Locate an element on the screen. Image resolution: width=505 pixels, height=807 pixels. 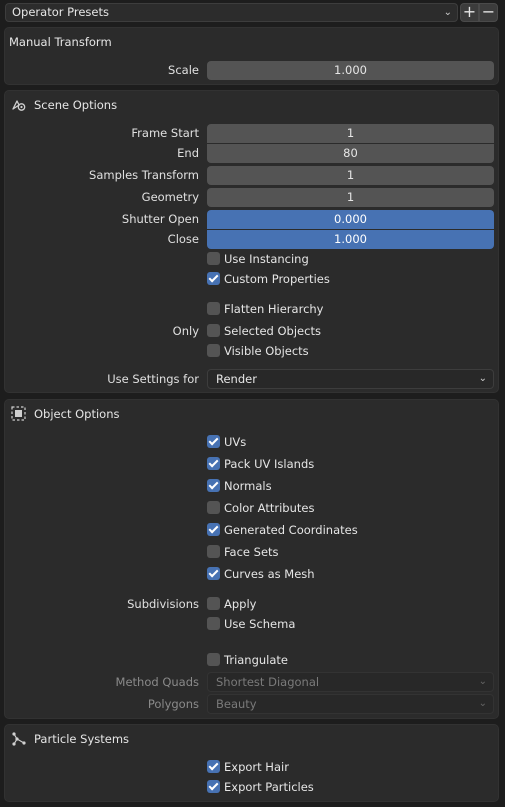
color-attributes-checkbox: Color Attributes is located at coordinates (260, 508).